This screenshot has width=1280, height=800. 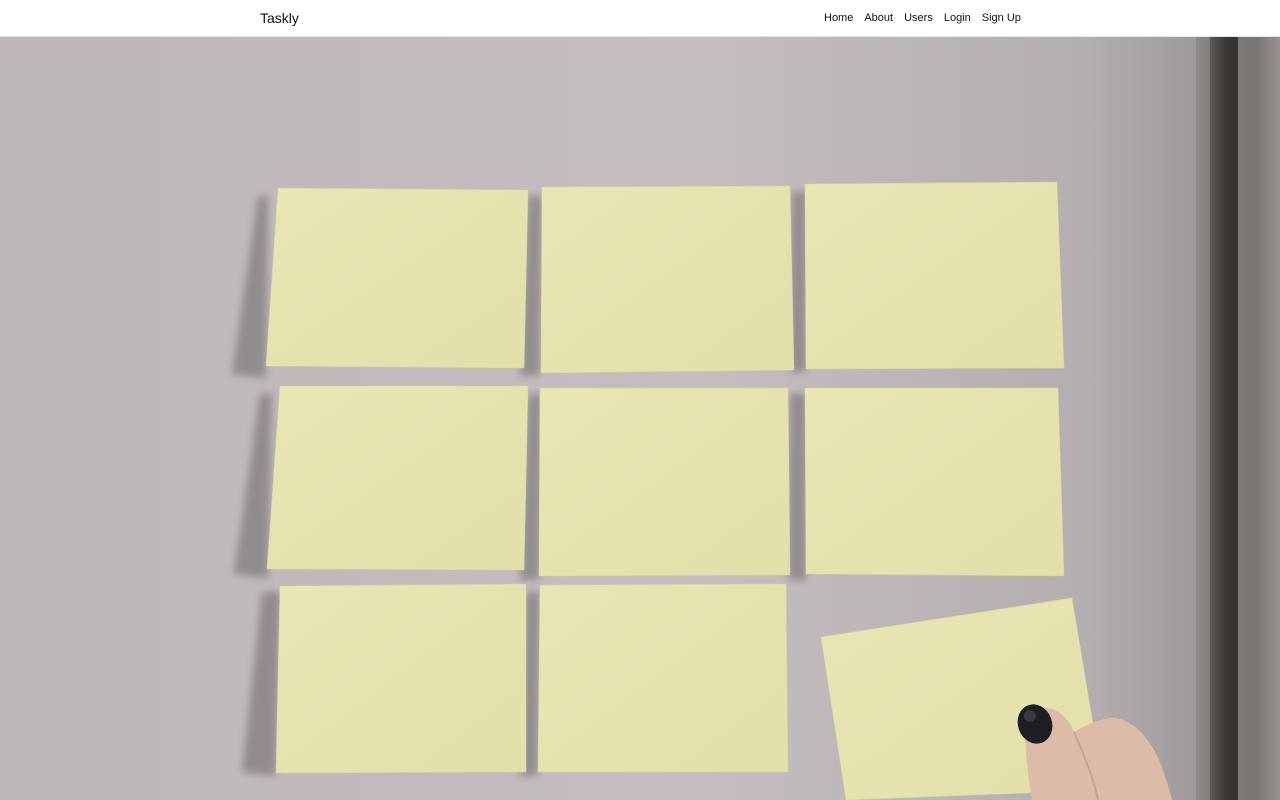 What do you see at coordinates (918, 18) in the screenshot?
I see `nav-users-link: Users` at bounding box center [918, 18].